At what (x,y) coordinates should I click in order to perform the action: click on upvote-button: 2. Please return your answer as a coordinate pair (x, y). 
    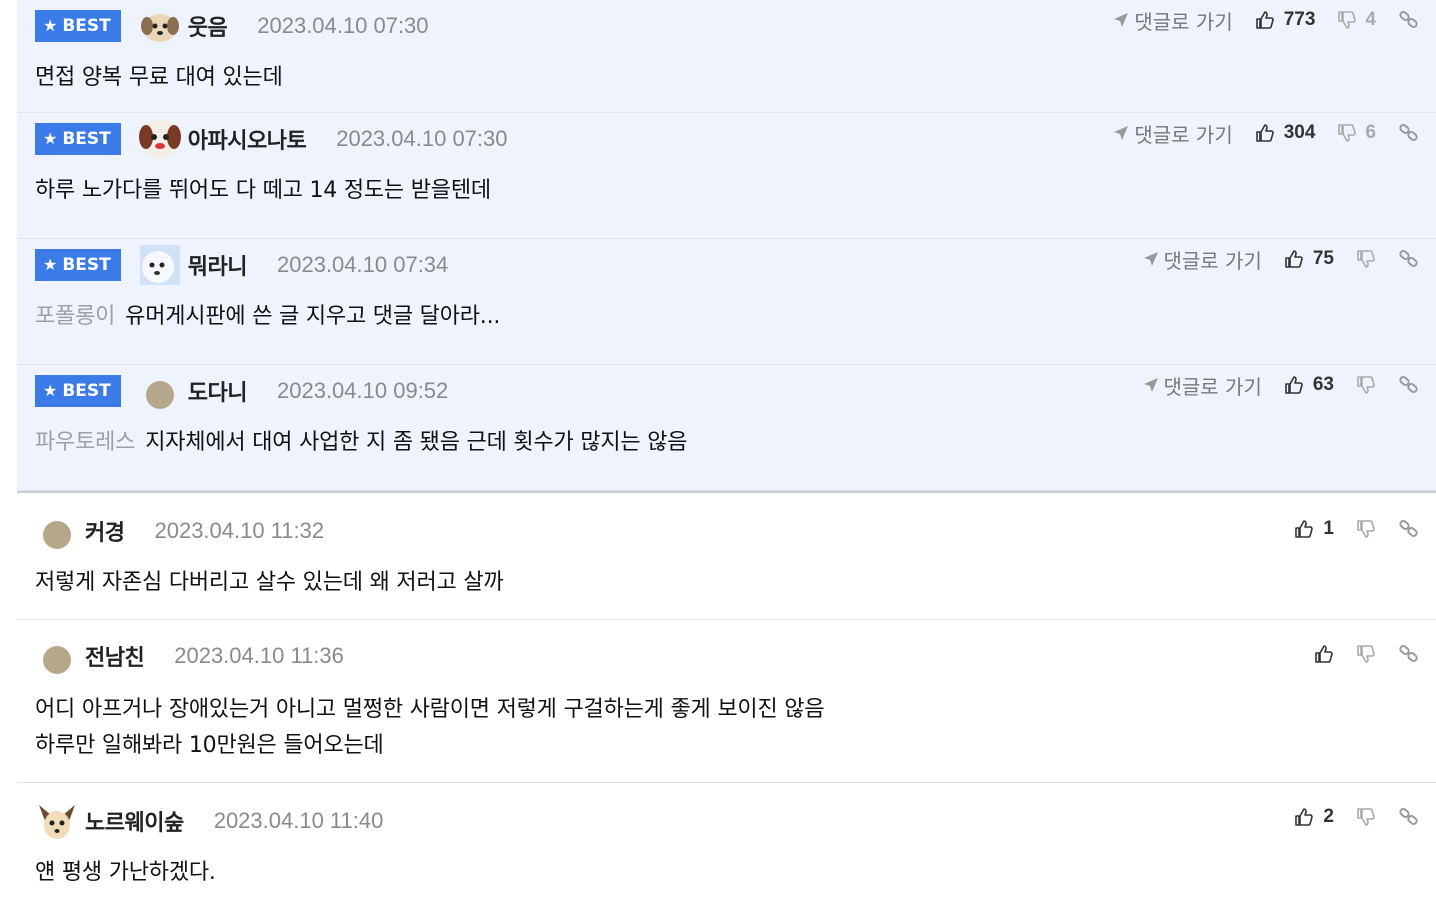
    Looking at the image, I should click on (1314, 817).